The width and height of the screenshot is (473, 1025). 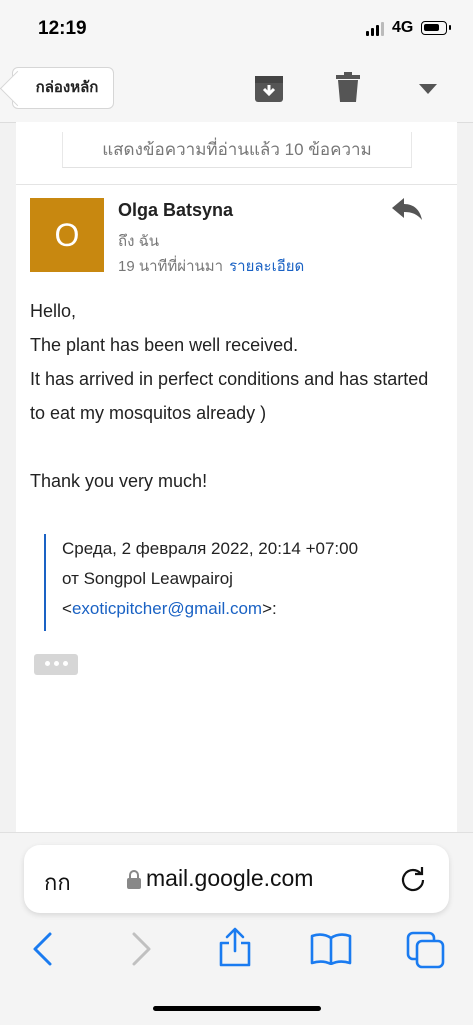 What do you see at coordinates (403, 27) in the screenshot?
I see `network-type: 4G` at bounding box center [403, 27].